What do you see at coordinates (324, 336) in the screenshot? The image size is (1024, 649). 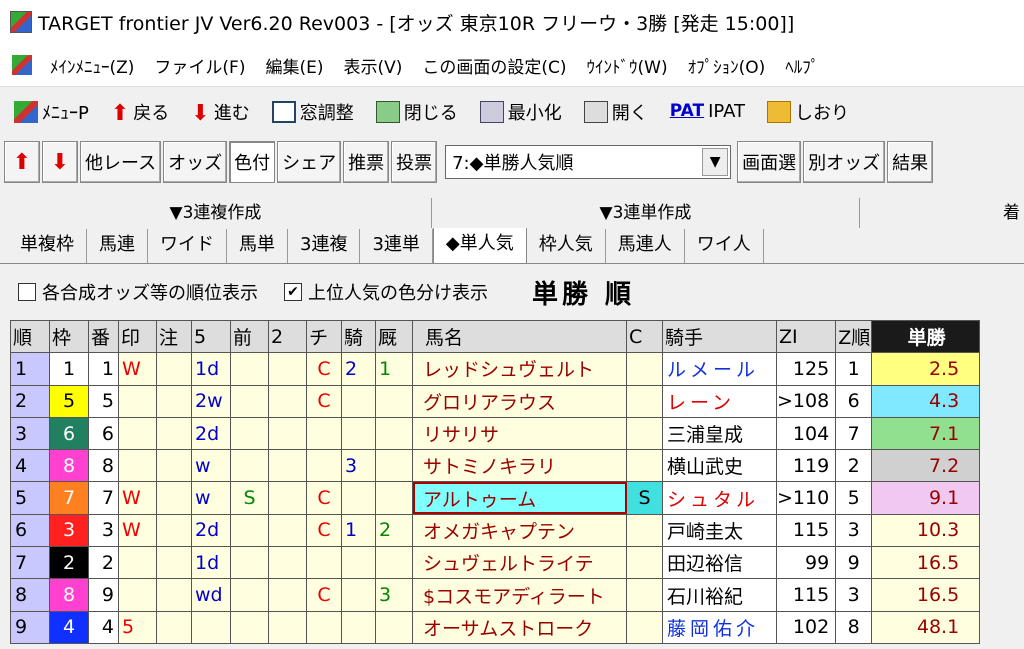 I see `header-col-chi: チ` at bounding box center [324, 336].